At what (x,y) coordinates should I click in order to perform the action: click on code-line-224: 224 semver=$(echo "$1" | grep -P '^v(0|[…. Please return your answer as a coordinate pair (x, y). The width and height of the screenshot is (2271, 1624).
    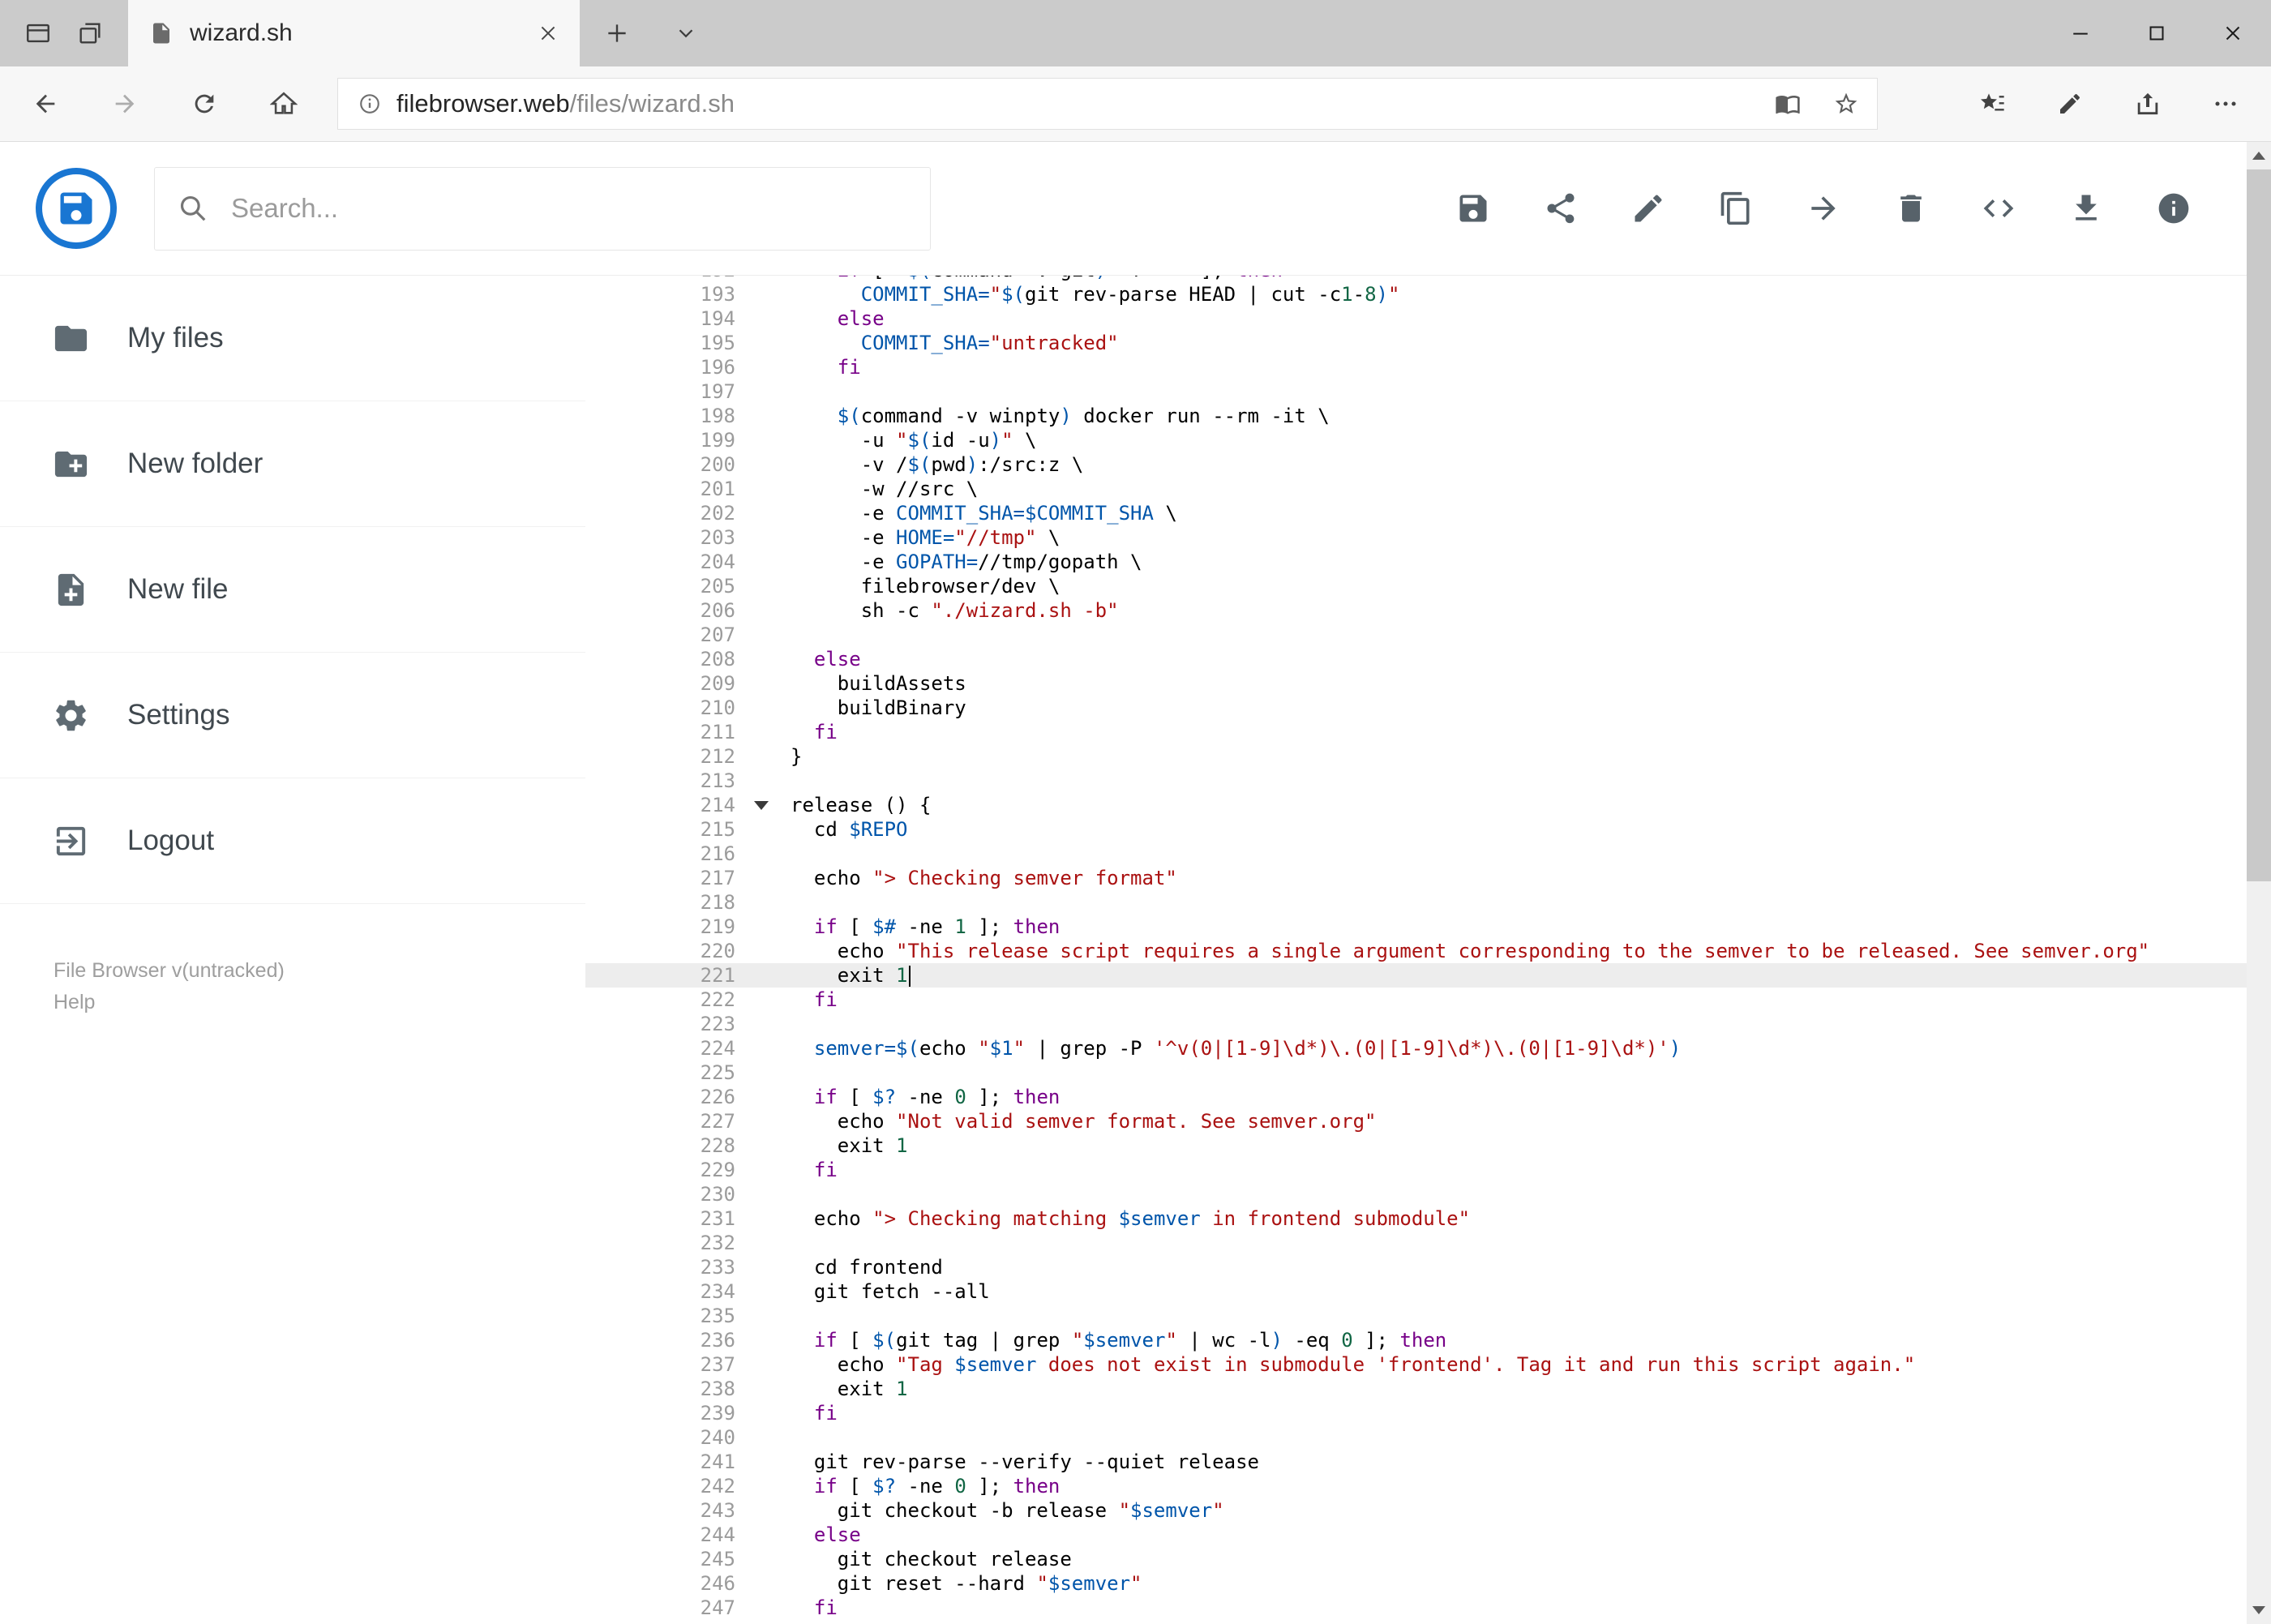
    Looking at the image, I should click on (1428, 1048).